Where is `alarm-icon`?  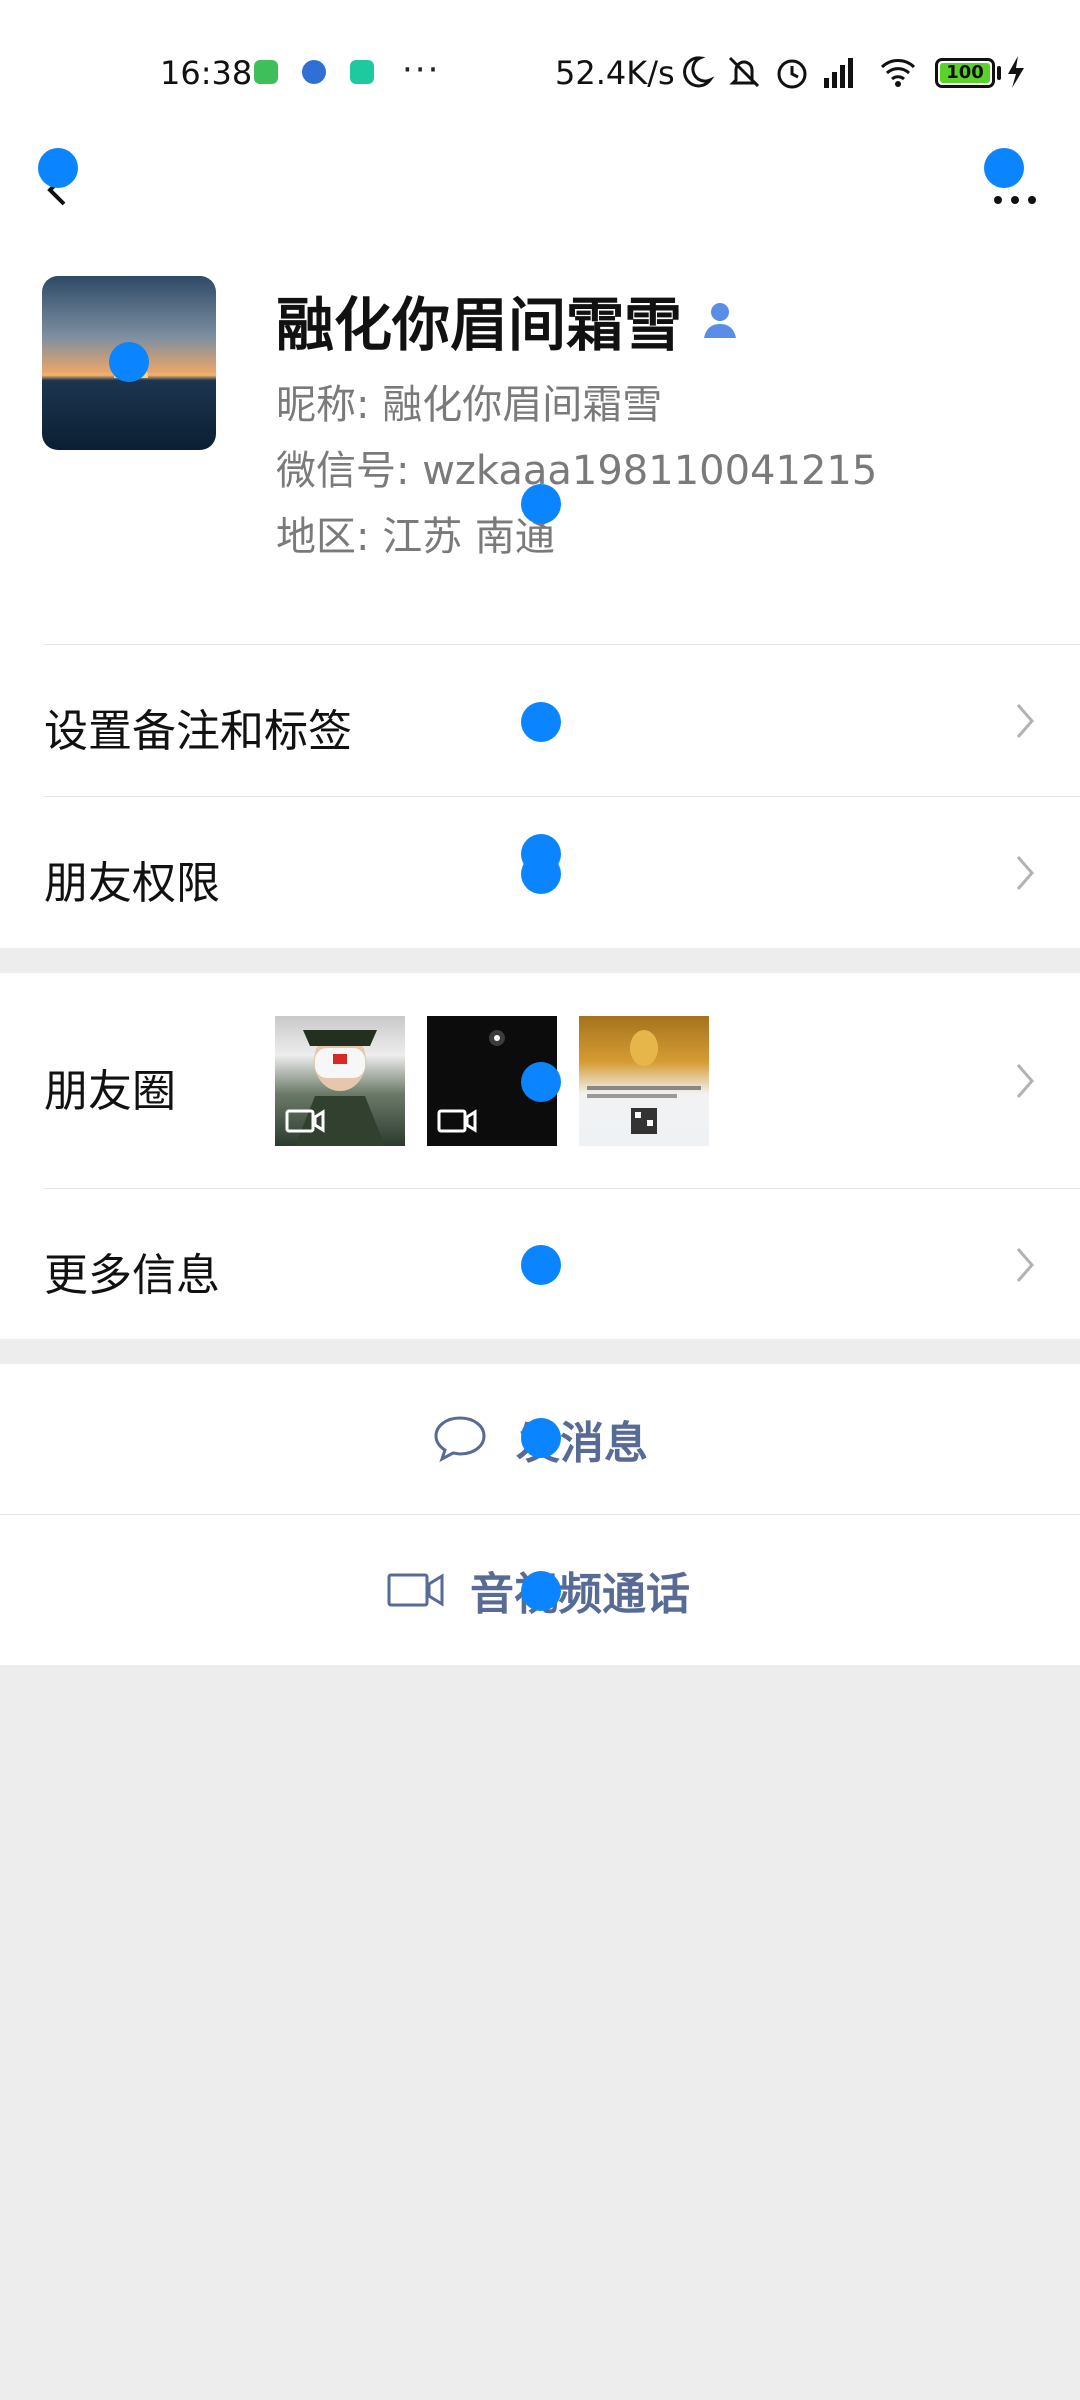 alarm-icon is located at coordinates (792, 74).